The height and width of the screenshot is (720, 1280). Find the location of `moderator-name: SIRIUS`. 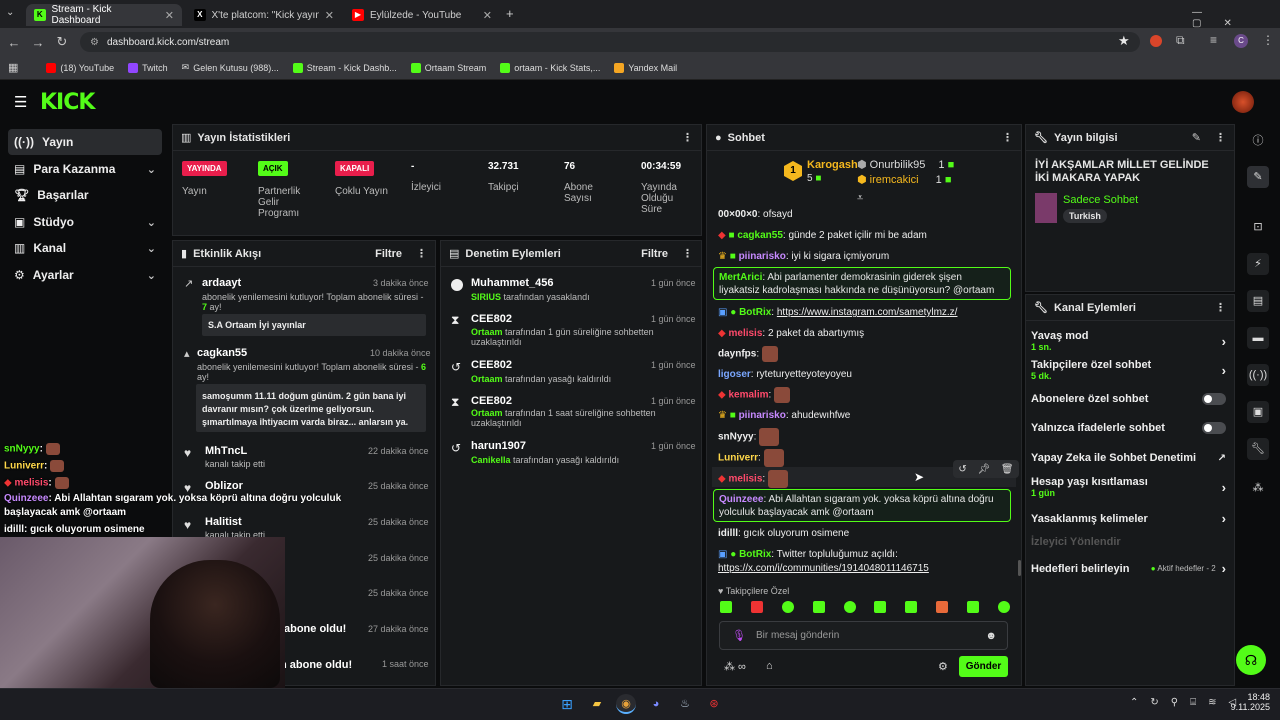

moderator-name: SIRIUS is located at coordinates (486, 297).